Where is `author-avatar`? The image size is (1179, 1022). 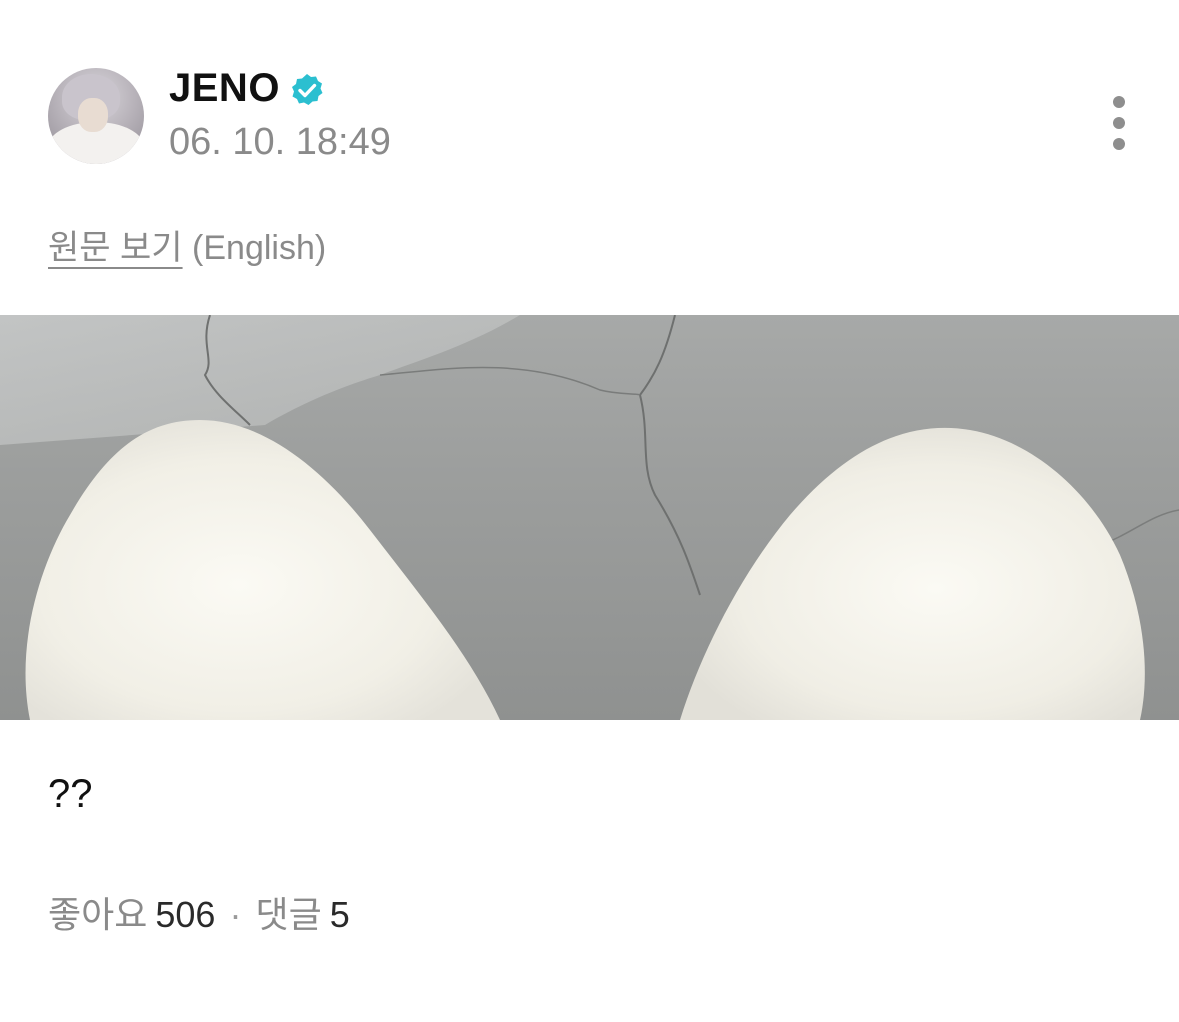
author-avatar is located at coordinates (96, 116).